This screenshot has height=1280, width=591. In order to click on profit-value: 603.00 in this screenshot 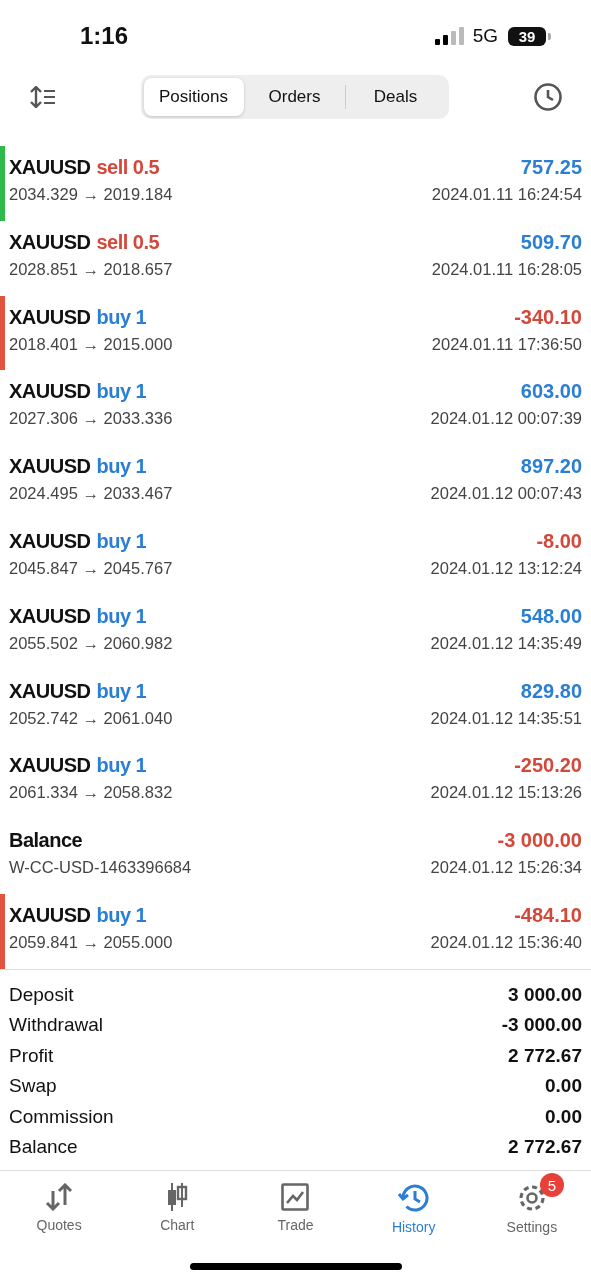, I will do `click(551, 392)`.